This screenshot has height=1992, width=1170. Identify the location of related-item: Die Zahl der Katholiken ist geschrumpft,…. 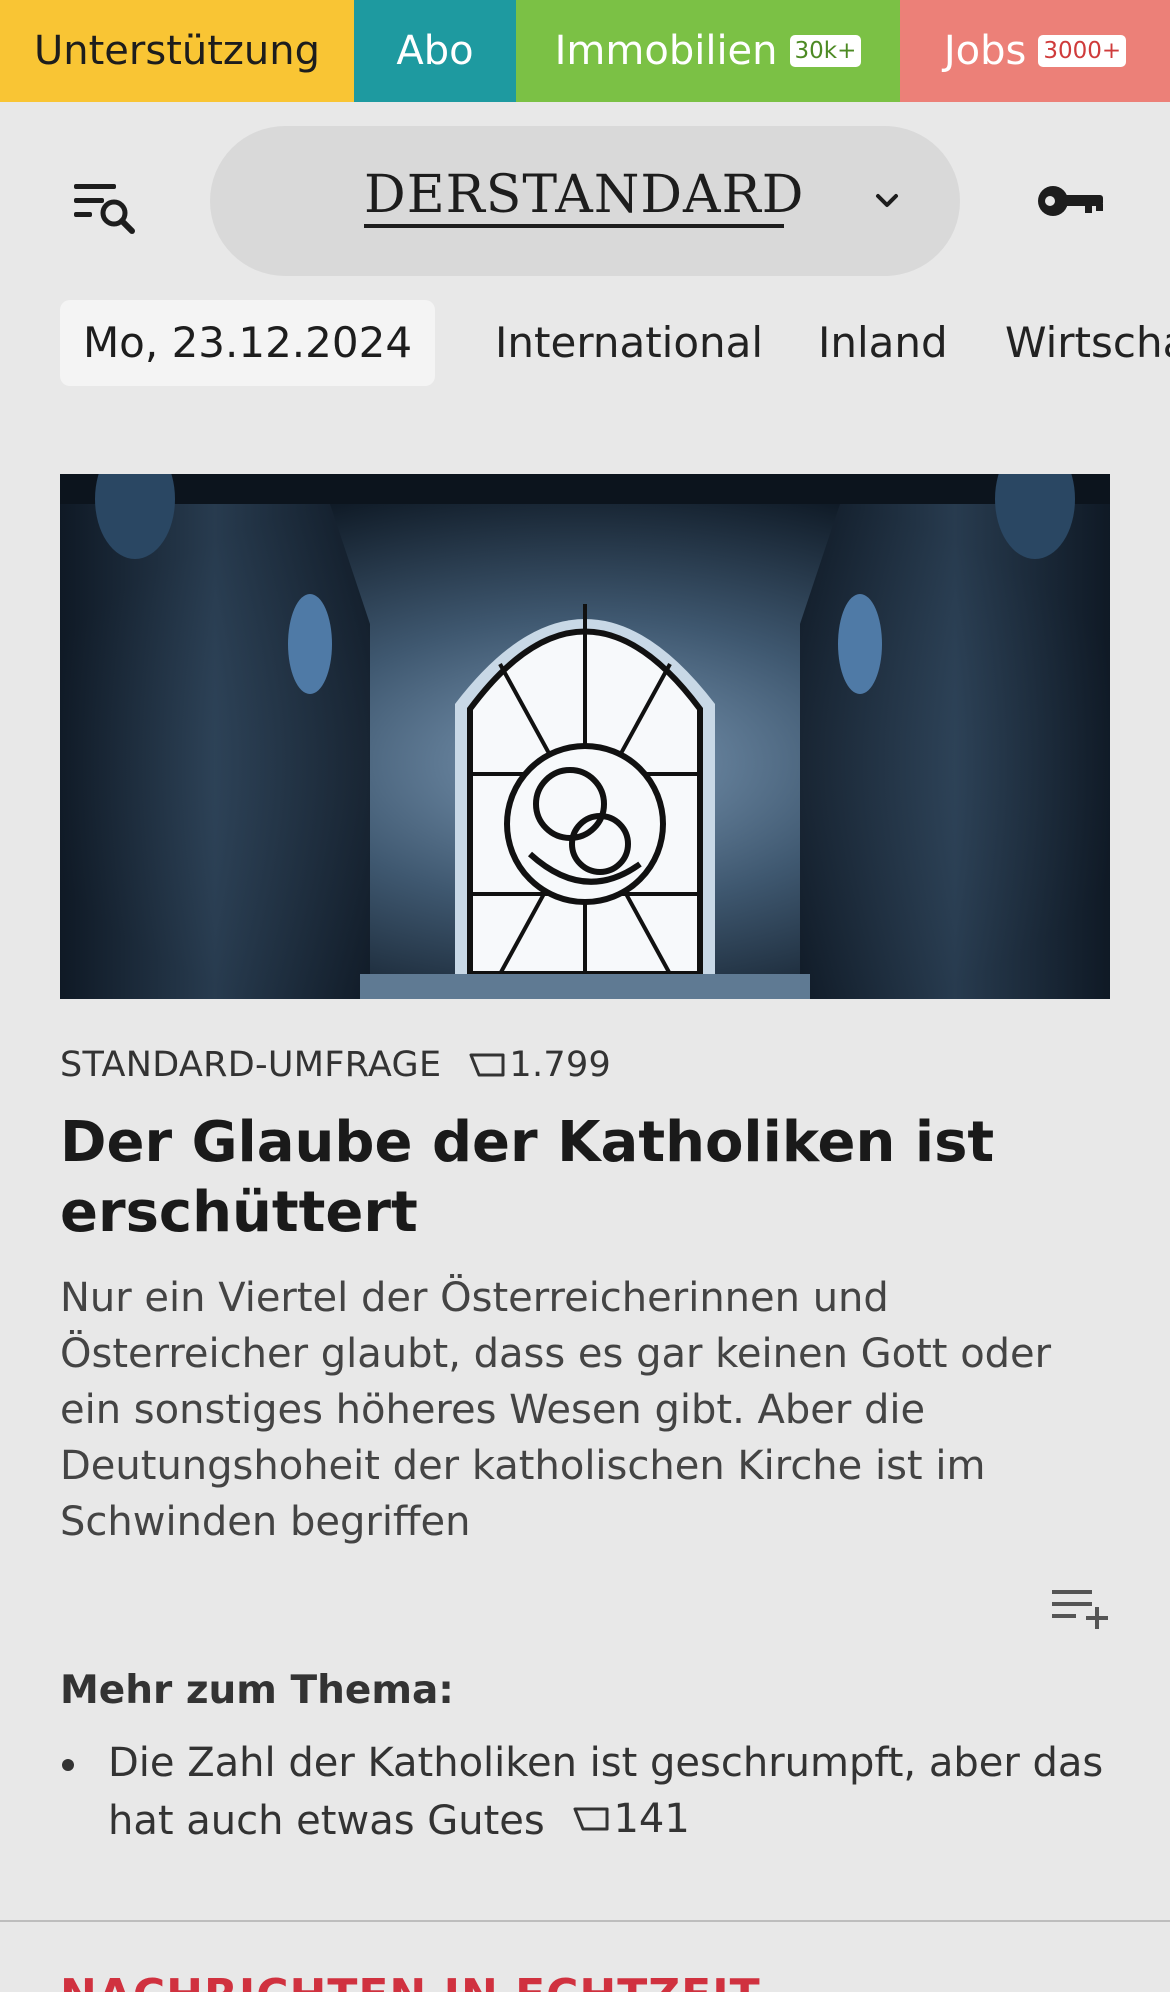
(585, 1792).